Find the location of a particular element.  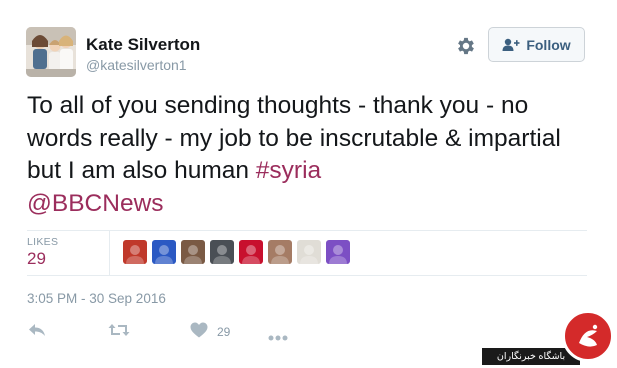

watermark: باشگاه خبرنگاران is located at coordinates (549, 334).